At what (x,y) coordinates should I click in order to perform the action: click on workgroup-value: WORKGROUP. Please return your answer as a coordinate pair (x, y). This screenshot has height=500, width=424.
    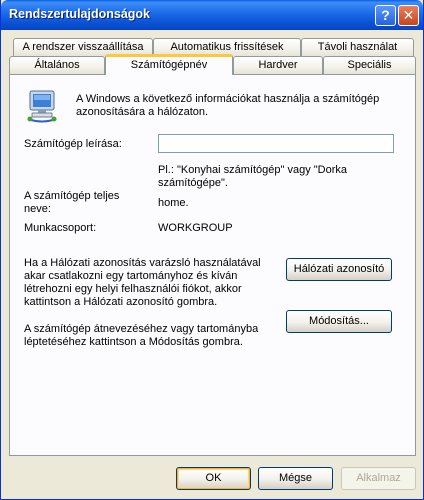
    Looking at the image, I should click on (195, 228).